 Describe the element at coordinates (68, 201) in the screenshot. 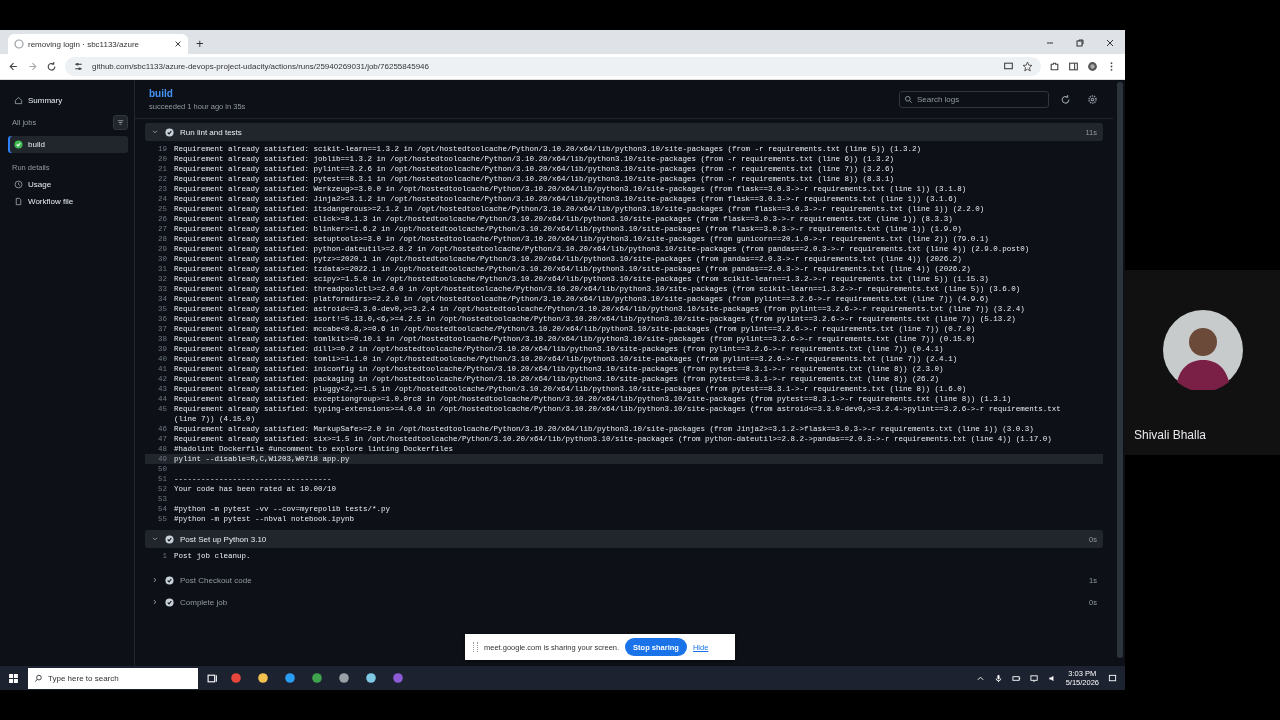

I see `sidebar-link: Workflow file` at that location.